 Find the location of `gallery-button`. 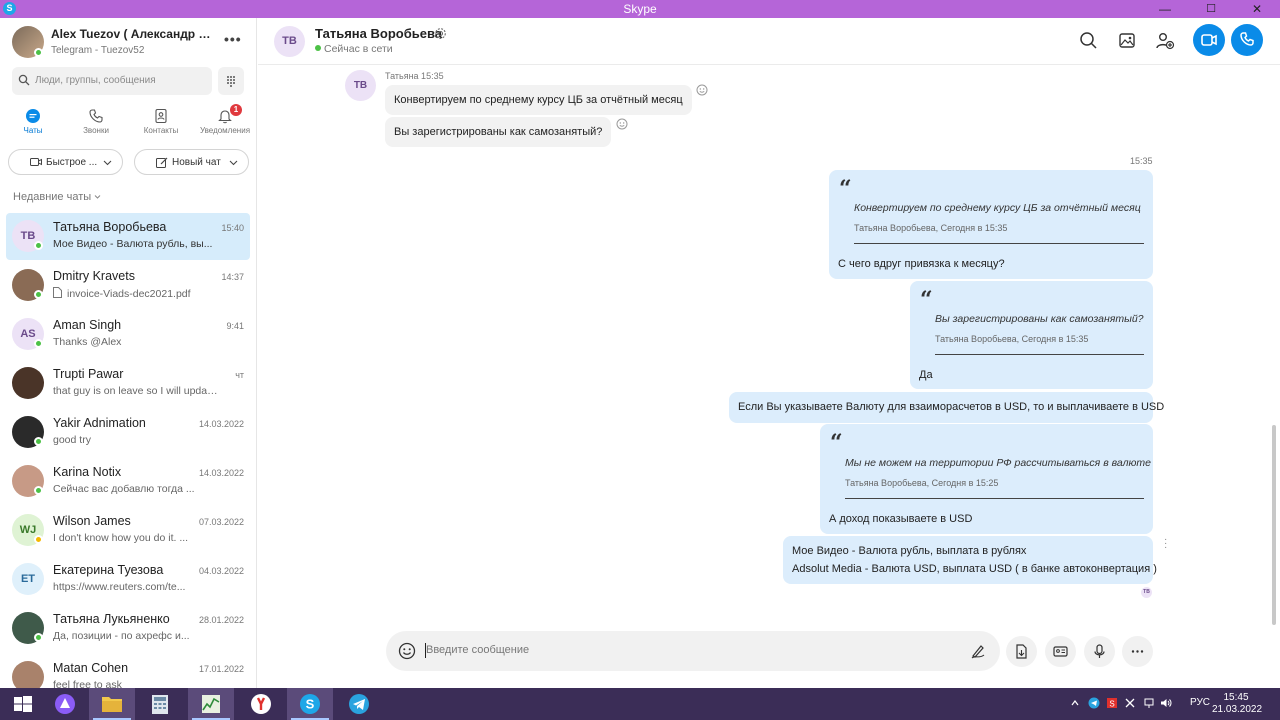

gallery-button is located at coordinates (1127, 41).